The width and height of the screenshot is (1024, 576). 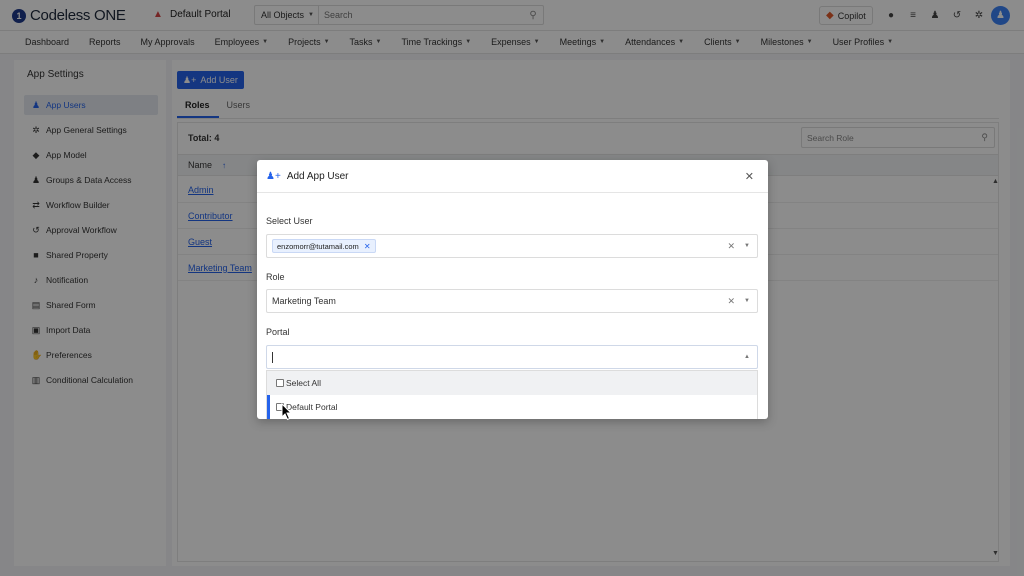 I want to click on option-default-portal: Default Portal, so click(x=512, y=407).